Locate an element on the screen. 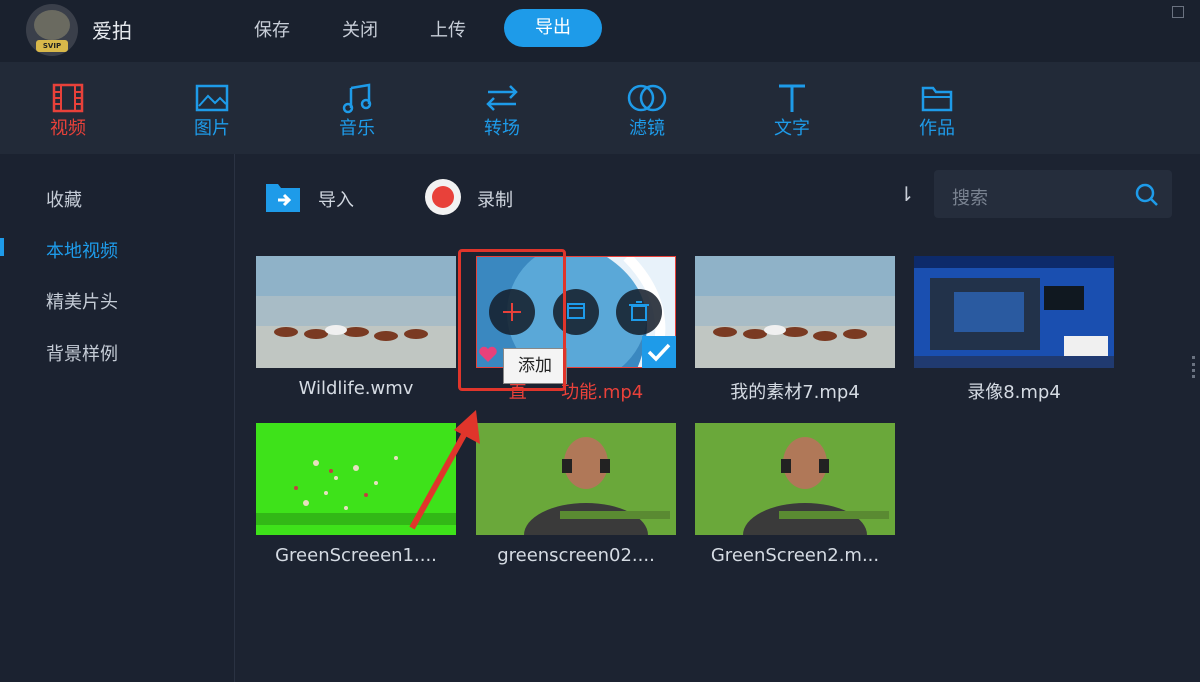 Image resolution: width=1200 pixels, height=682 pixels. record-button: 录制 is located at coordinates (495, 199).